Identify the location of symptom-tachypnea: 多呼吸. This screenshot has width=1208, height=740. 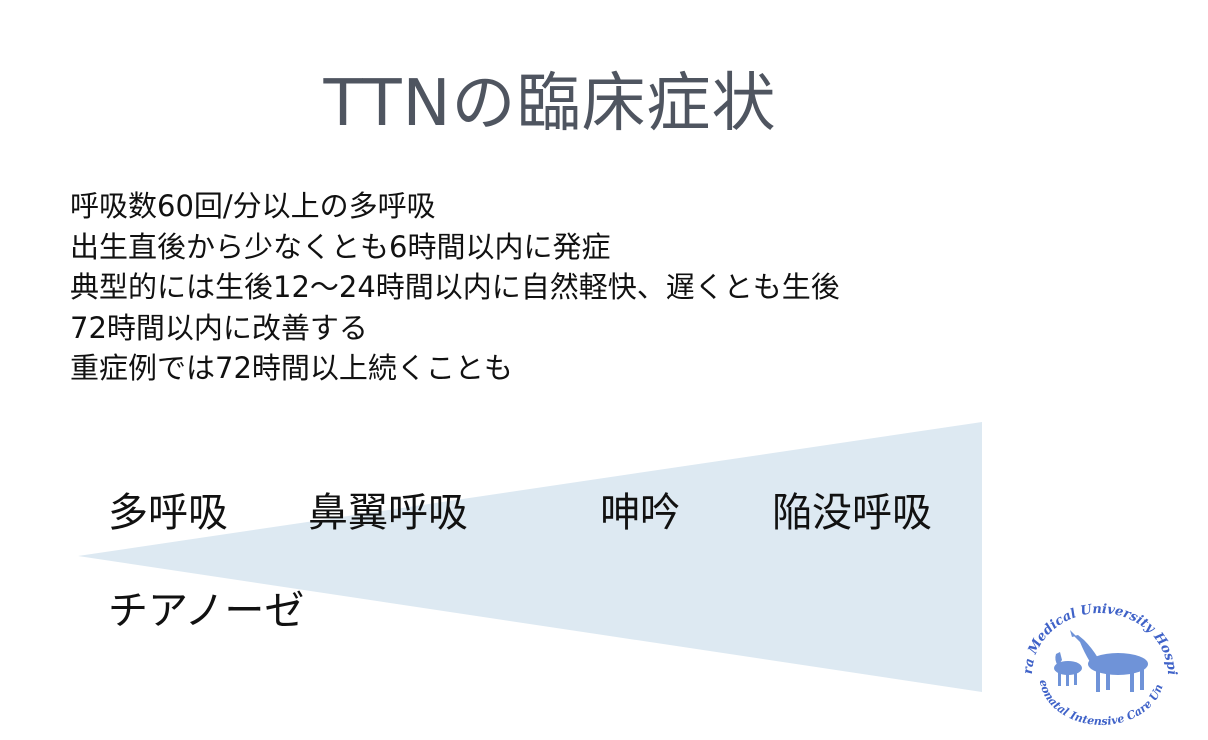
(168, 513).